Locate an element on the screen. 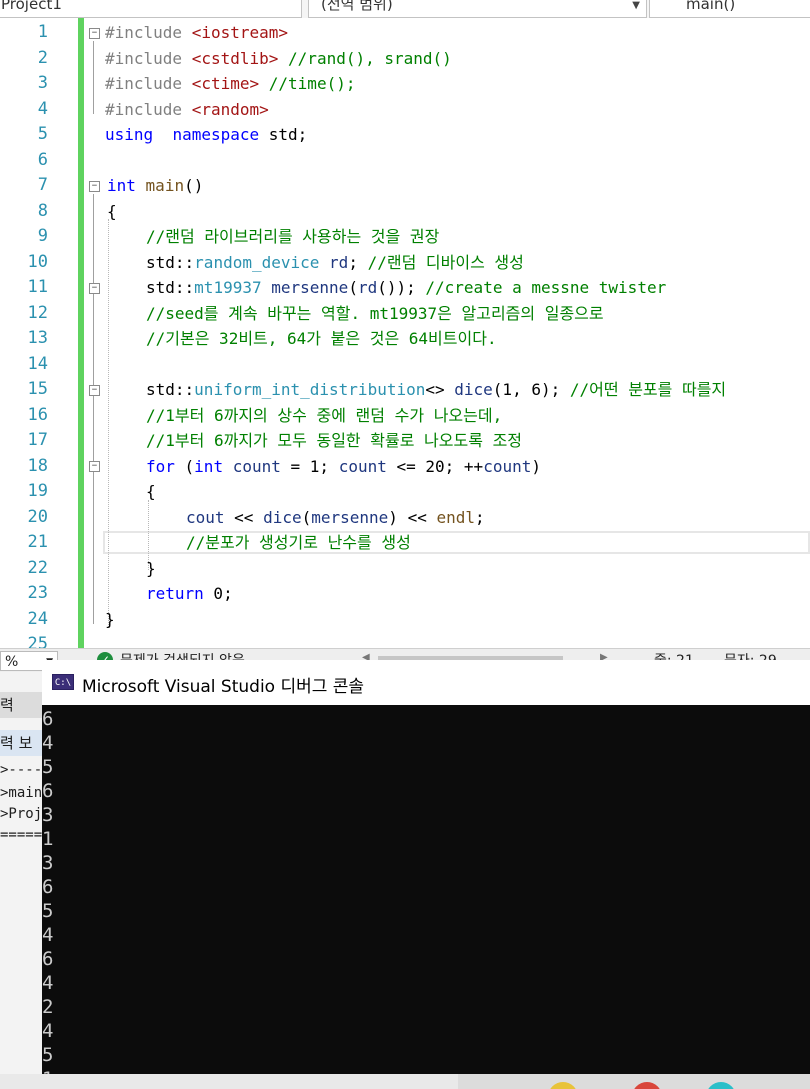 Image resolution: width=810 pixels, height=1089 pixels. code-token: //랜덤 디바이스 생성 is located at coordinates (445, 262).